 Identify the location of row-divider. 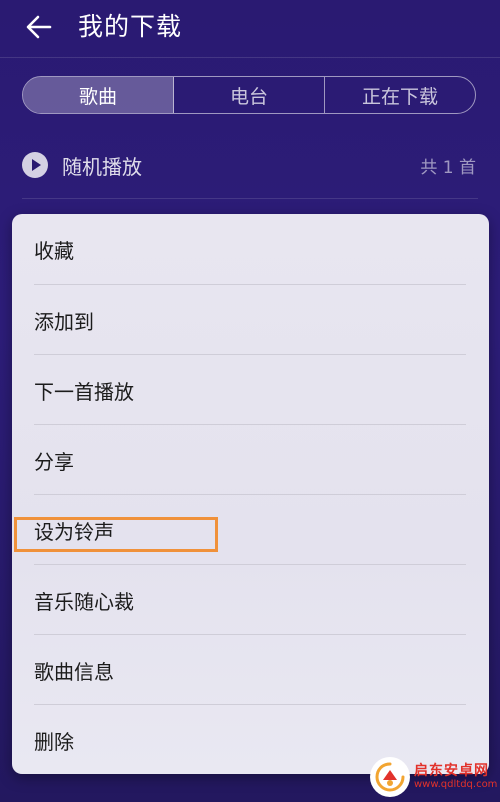
(250, 198).